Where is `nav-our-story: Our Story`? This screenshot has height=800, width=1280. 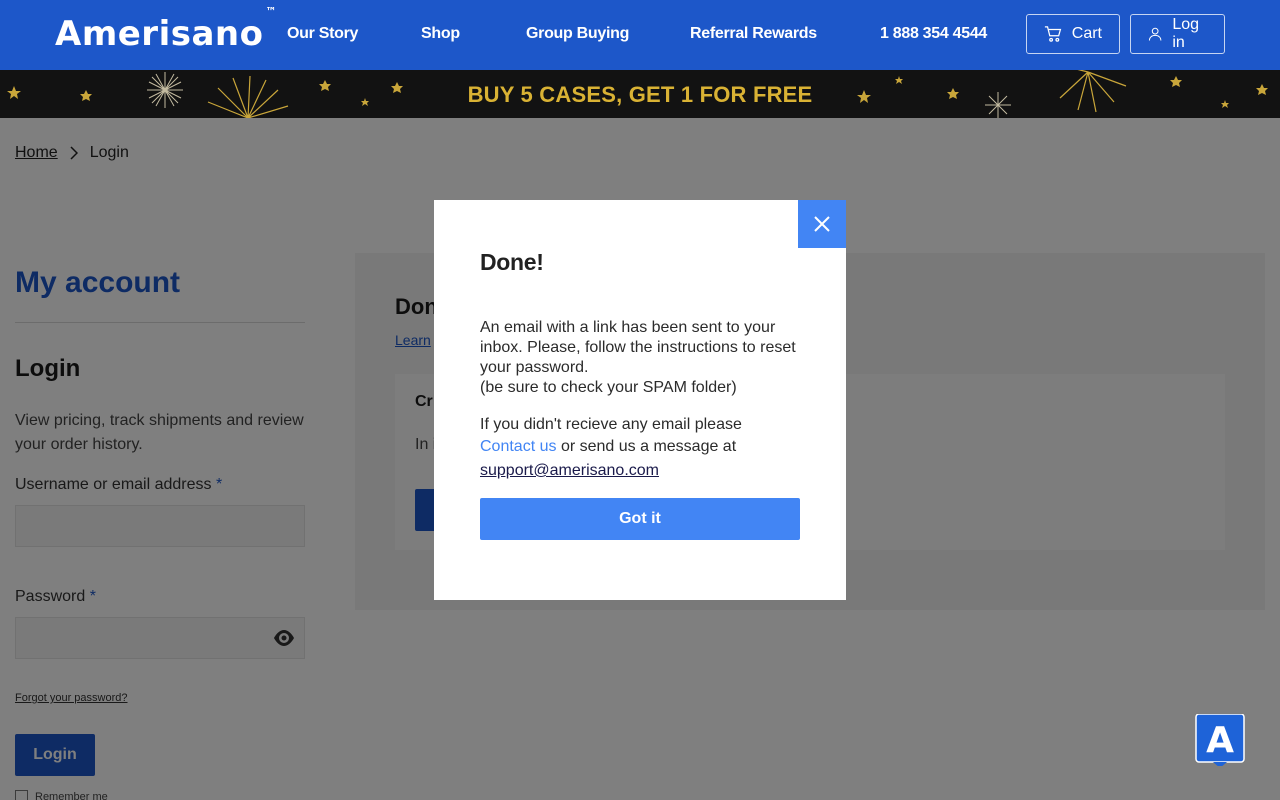 nav-our-story: Our Story is located at coordinates (322, 34).